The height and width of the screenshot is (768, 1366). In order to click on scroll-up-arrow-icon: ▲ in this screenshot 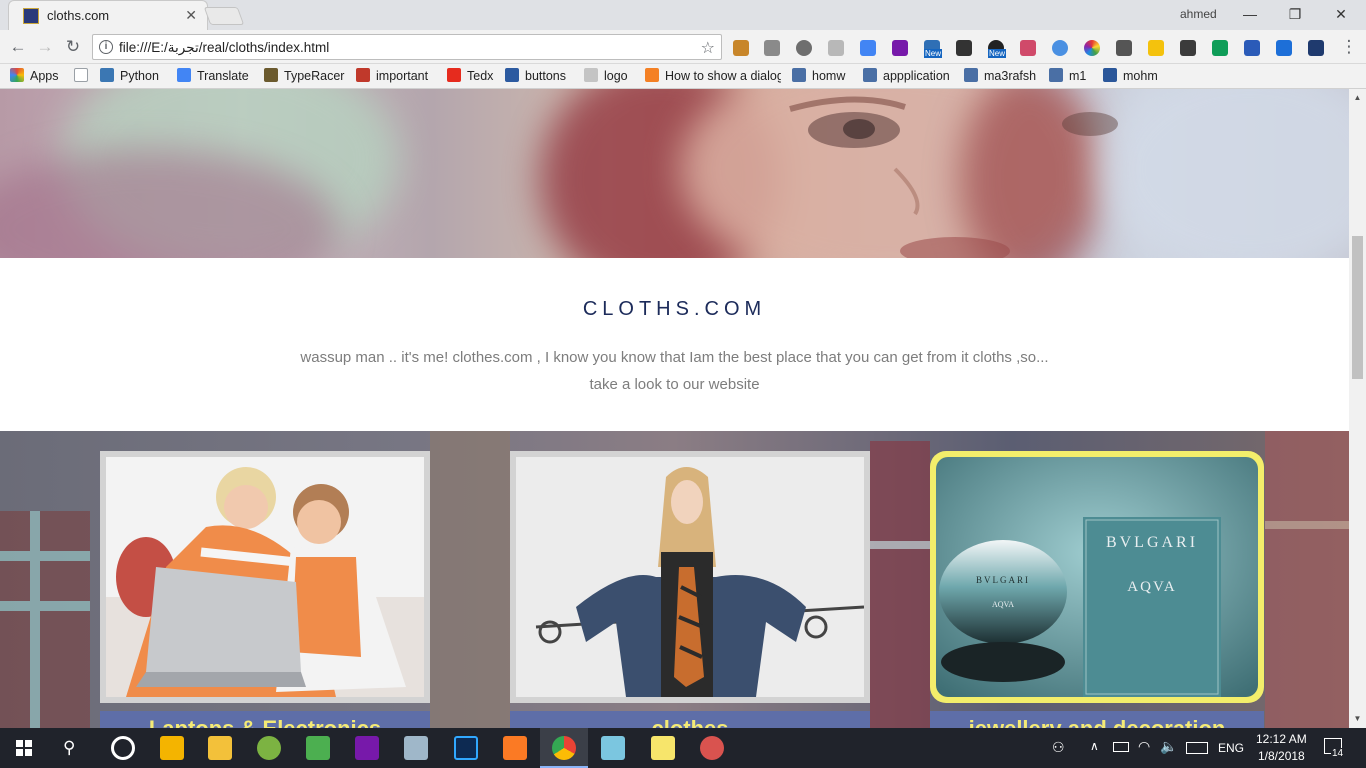, I will do `click(1357, 97)`.